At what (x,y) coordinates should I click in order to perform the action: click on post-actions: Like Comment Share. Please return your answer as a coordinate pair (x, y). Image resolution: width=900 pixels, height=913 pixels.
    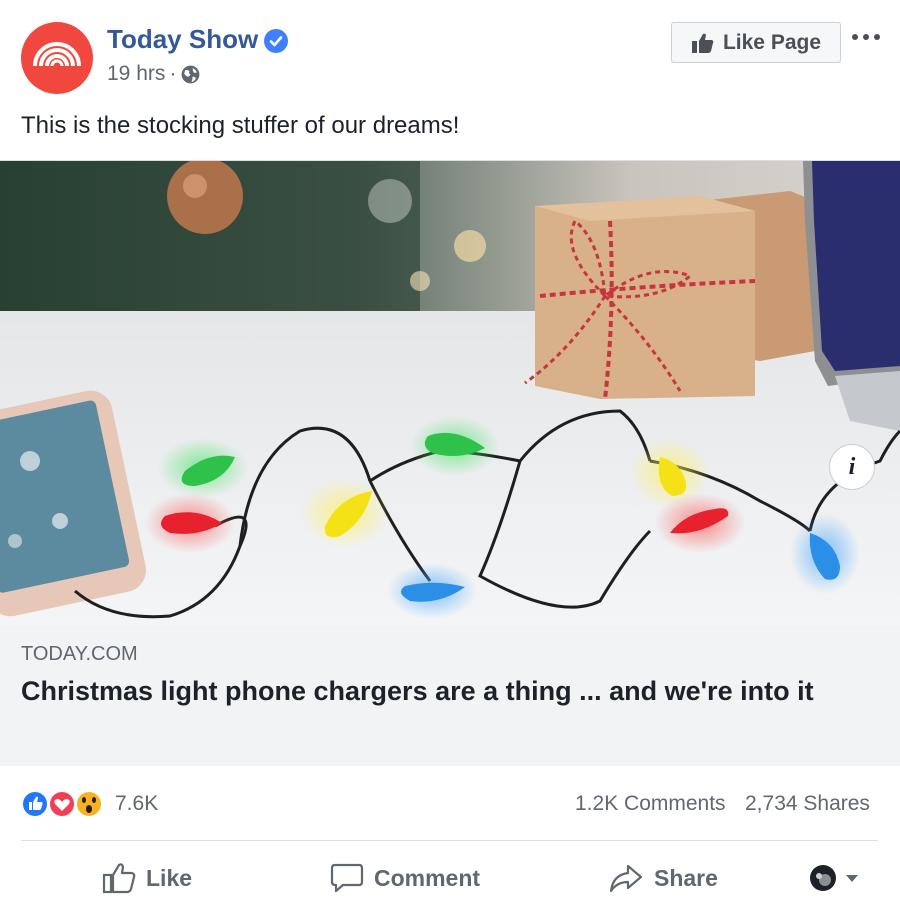
    Looking at the image, I should click on (450, 878).